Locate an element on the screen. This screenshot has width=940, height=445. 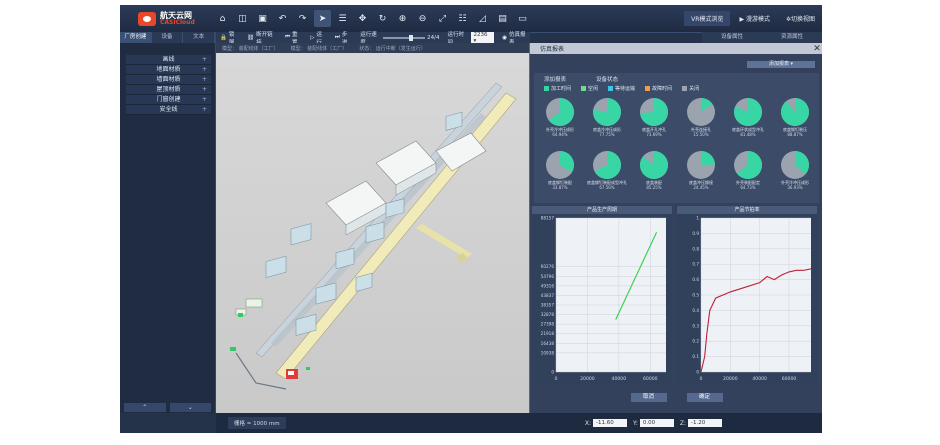
left-item-door-window: 门窗创建 + is located at coordinates (168, 100).